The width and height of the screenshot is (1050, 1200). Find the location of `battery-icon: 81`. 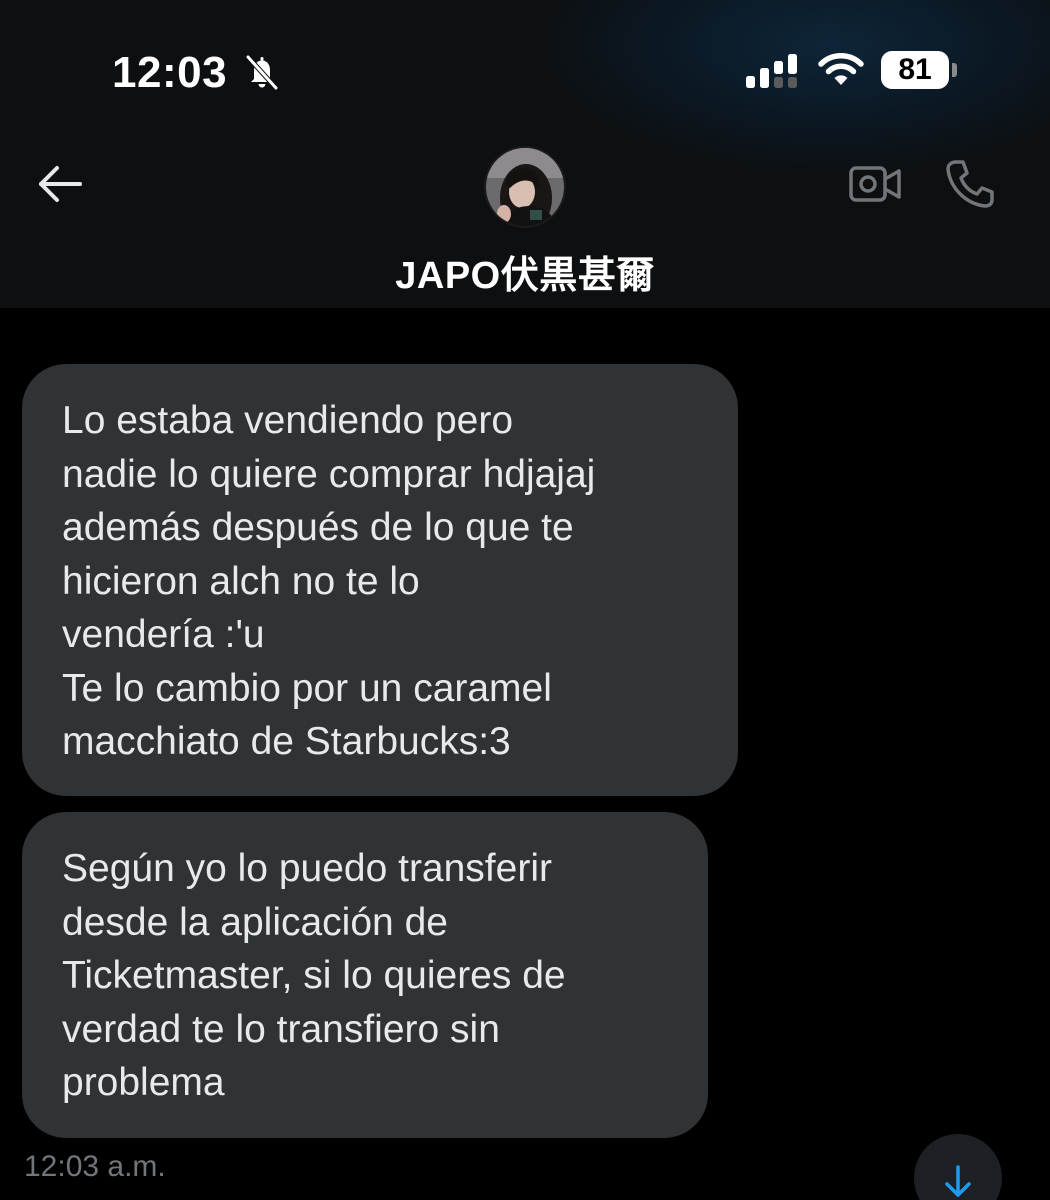

battery-icon: 81 is located at coordinates (915, 70).